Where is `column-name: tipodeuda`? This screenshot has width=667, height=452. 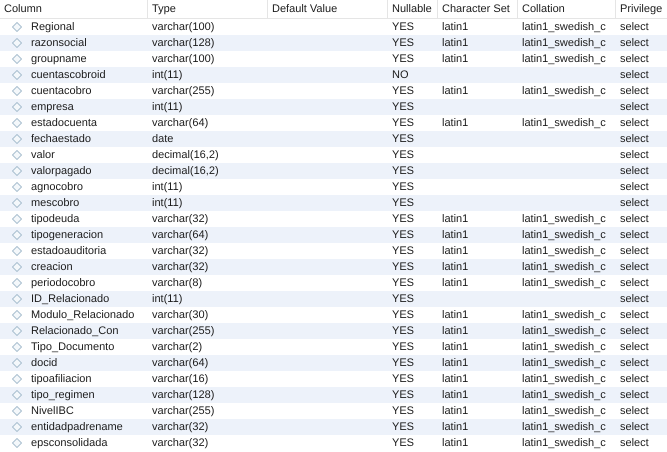 column-name: tipodeuda is located at coordinates (55, 219).